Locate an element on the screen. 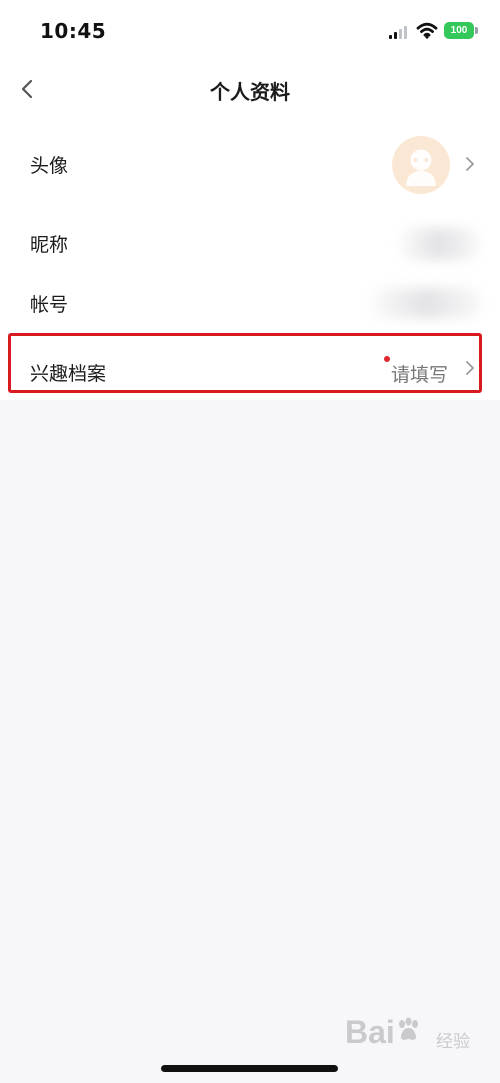 This screenshot has height=1083, width=500. nickname-row: 昵称 is located at coordinates (250, 243).